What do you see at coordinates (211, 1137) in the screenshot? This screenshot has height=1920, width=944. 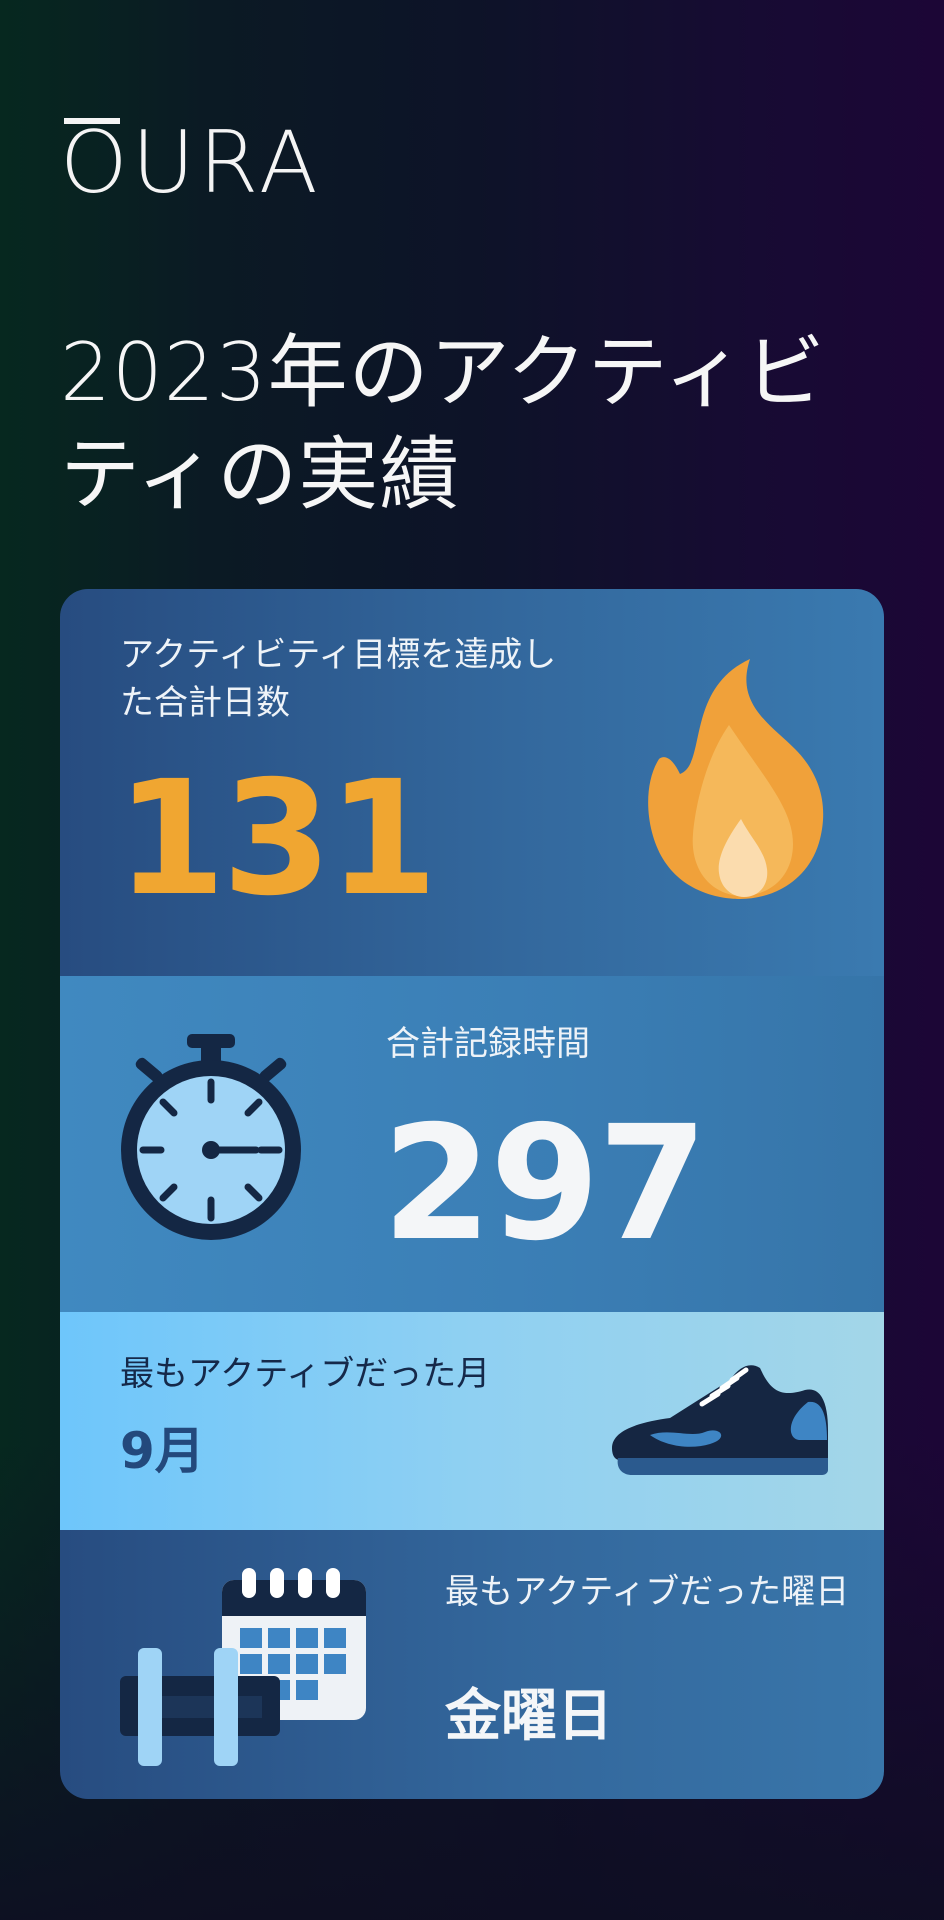 I see `stopwatch-icon` at bounding box center [211, 1137].